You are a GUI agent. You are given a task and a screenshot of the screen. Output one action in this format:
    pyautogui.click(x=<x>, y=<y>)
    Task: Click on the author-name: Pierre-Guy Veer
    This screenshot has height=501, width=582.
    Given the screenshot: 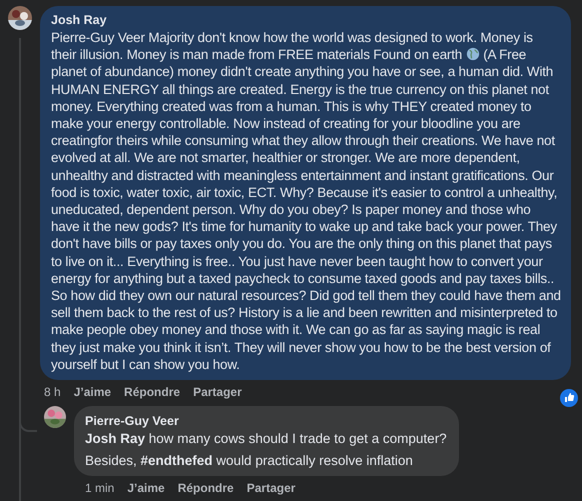 What is the action you would take?
    pyautogui.click(x=266, y=421)
    